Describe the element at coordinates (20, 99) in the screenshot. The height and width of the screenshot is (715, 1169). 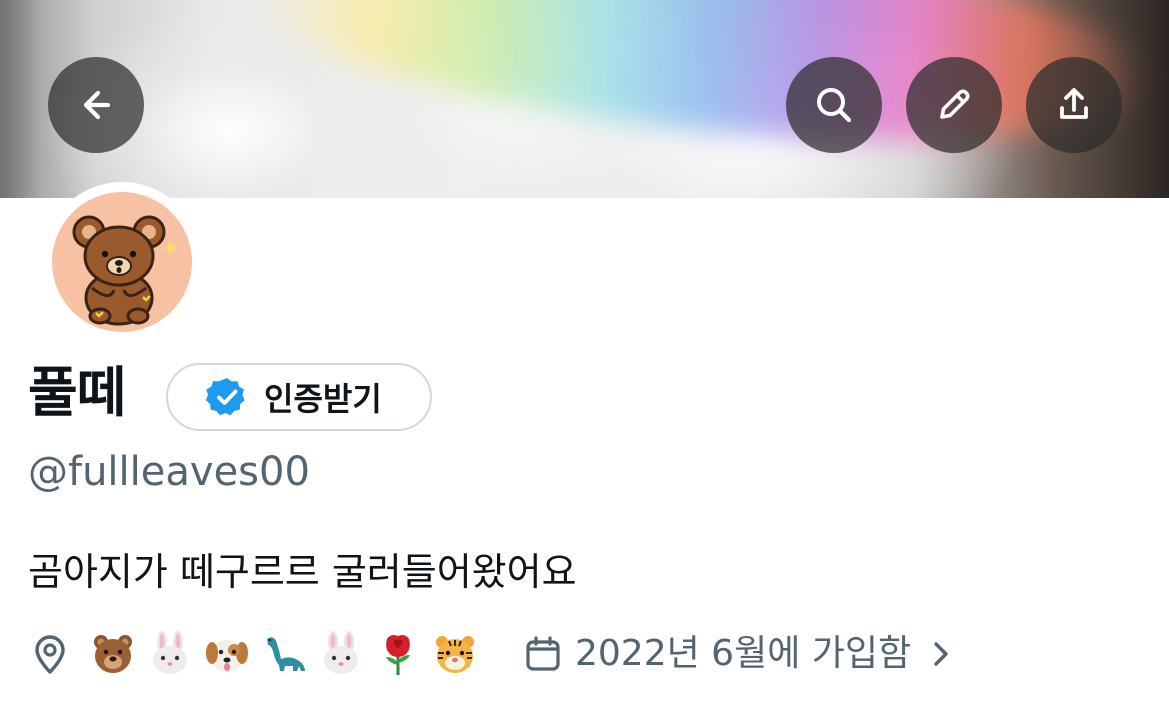
I see `banner-shade` at that location.